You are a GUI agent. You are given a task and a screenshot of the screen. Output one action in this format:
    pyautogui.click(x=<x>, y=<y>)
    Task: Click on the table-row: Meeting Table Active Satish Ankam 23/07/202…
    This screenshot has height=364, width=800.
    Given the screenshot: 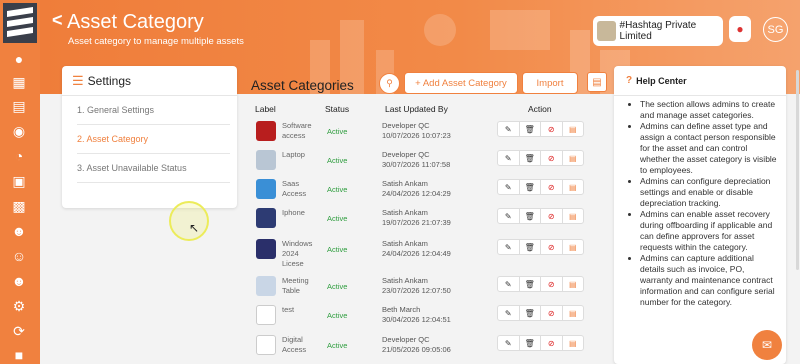 What is the action you would take?
    pyautogui.click(x=427, y=288)
    